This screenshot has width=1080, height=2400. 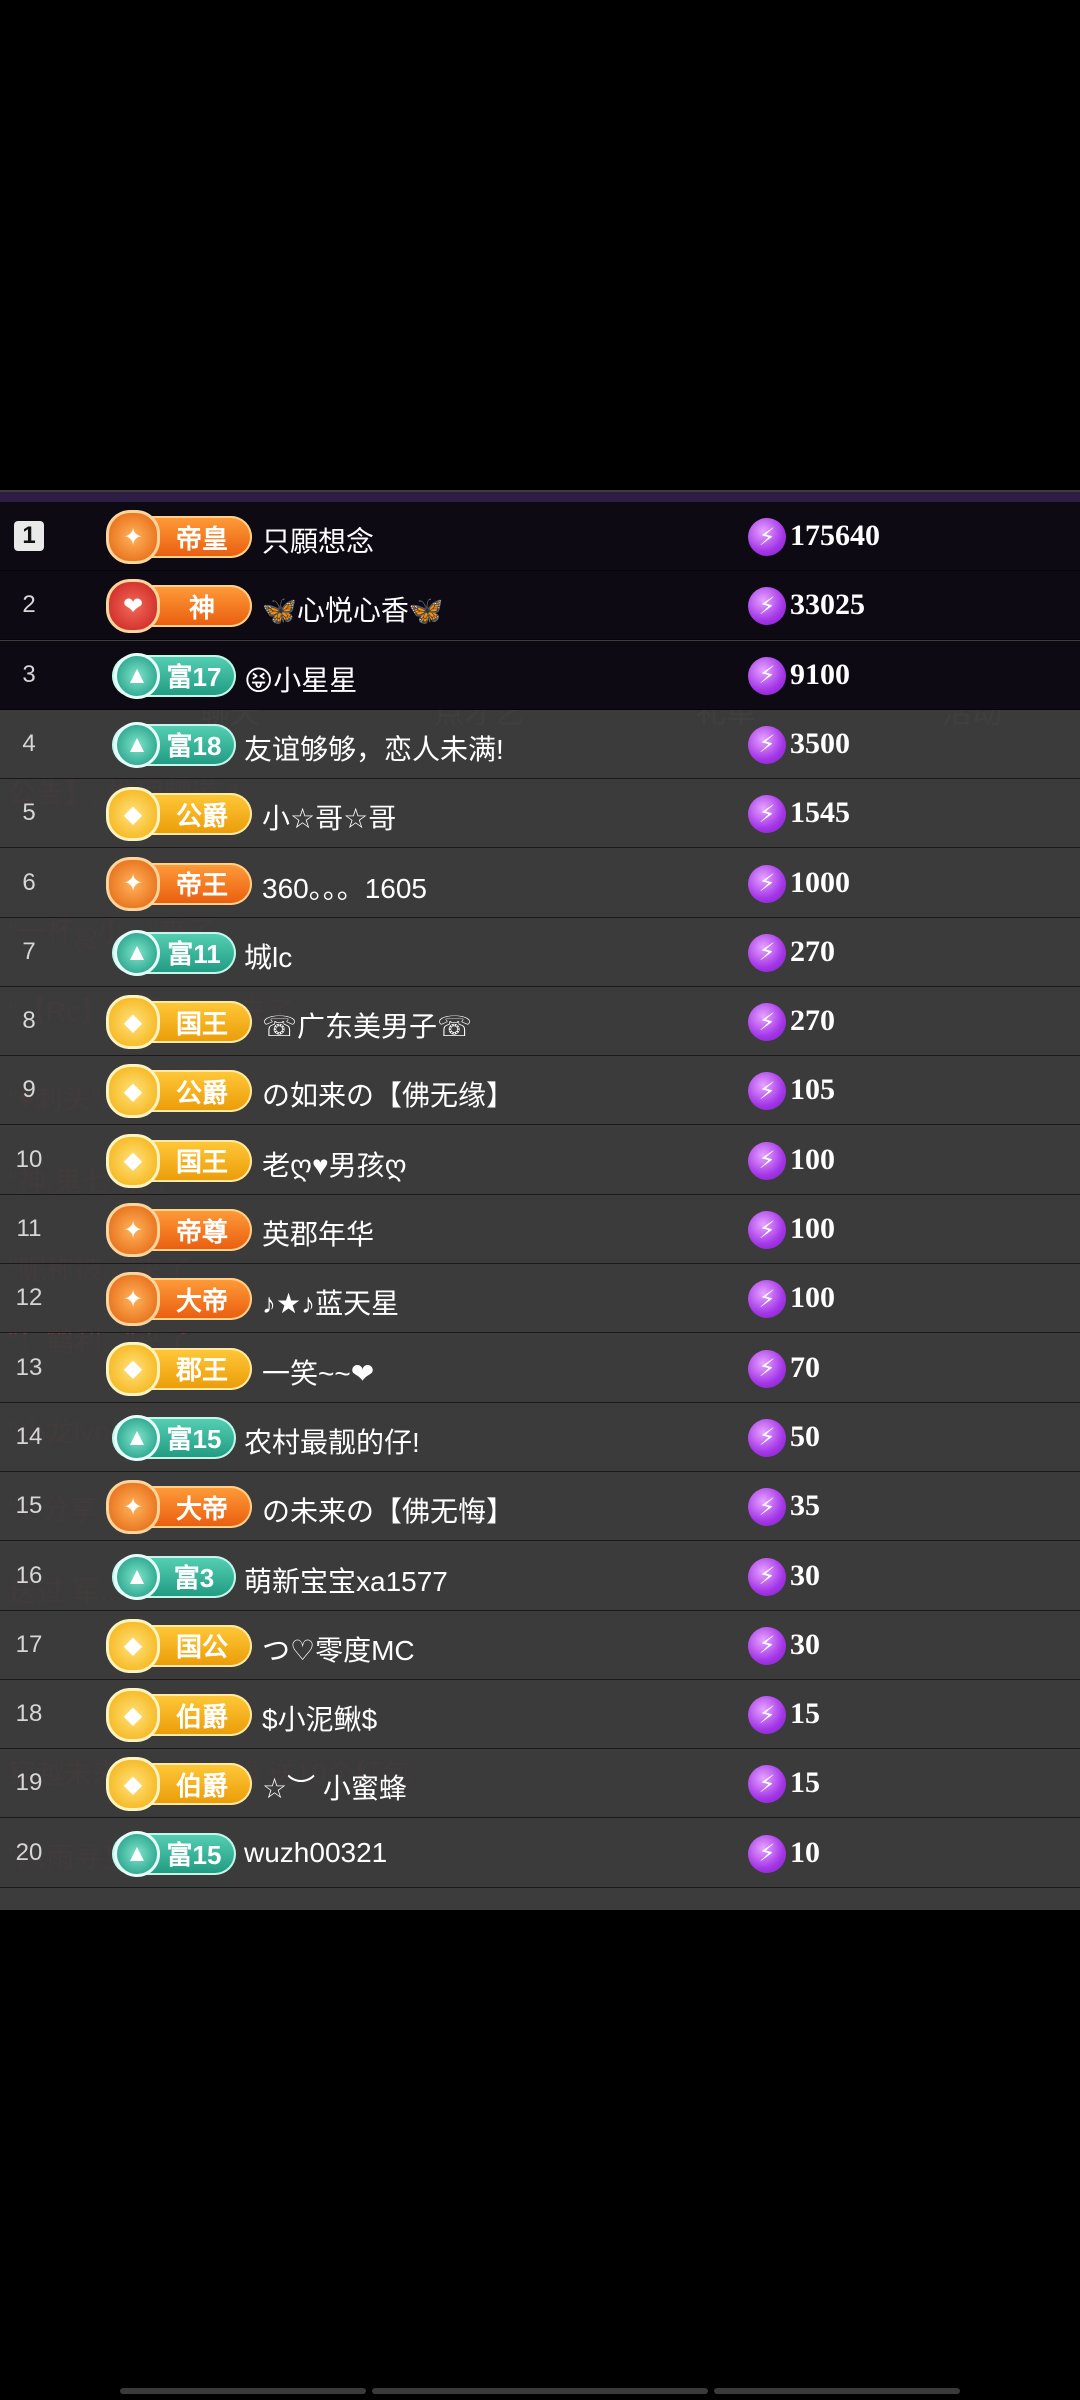 What do you see at coordinates (540, 536) in the screenshot?
I see `rank-row: 1 ✦ 帝皇 只願想念 ⚡ 175640` at bounding box center [540, 536].